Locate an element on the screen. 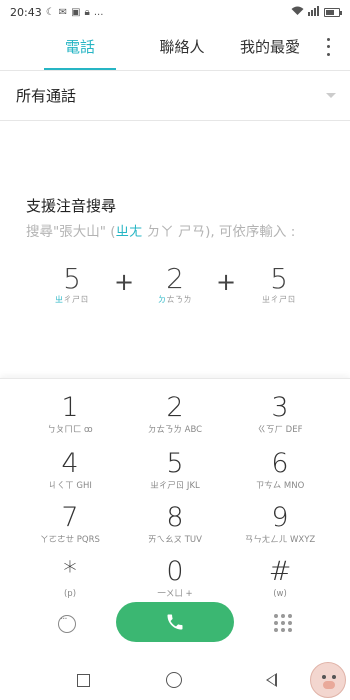 This screenshot has width=350, height=700. call-button is located at coordinates (175, 622).